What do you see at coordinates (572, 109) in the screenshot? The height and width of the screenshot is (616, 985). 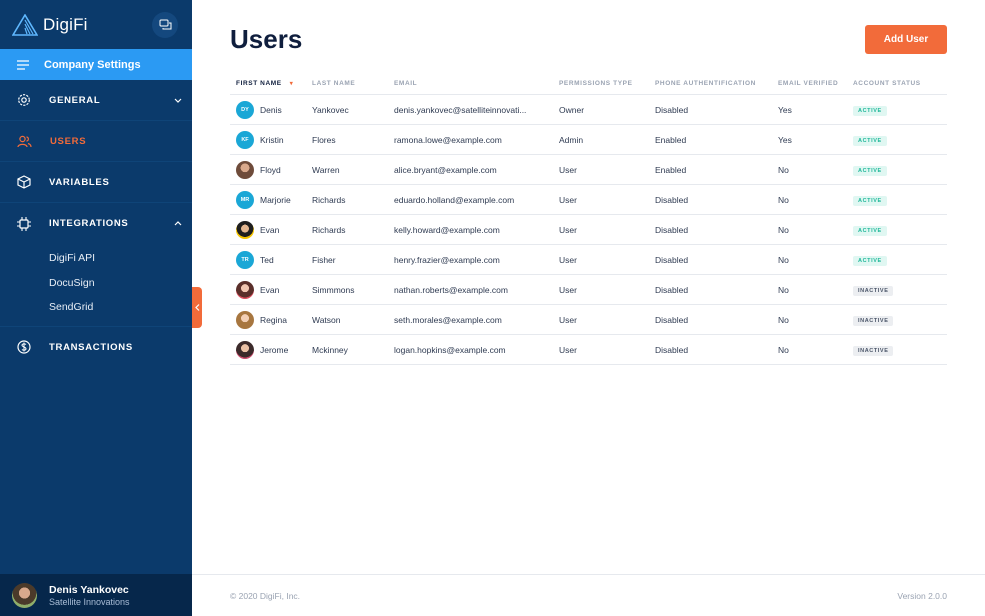 I see `permissions-type: Owner` at bounding box center [572, 109].